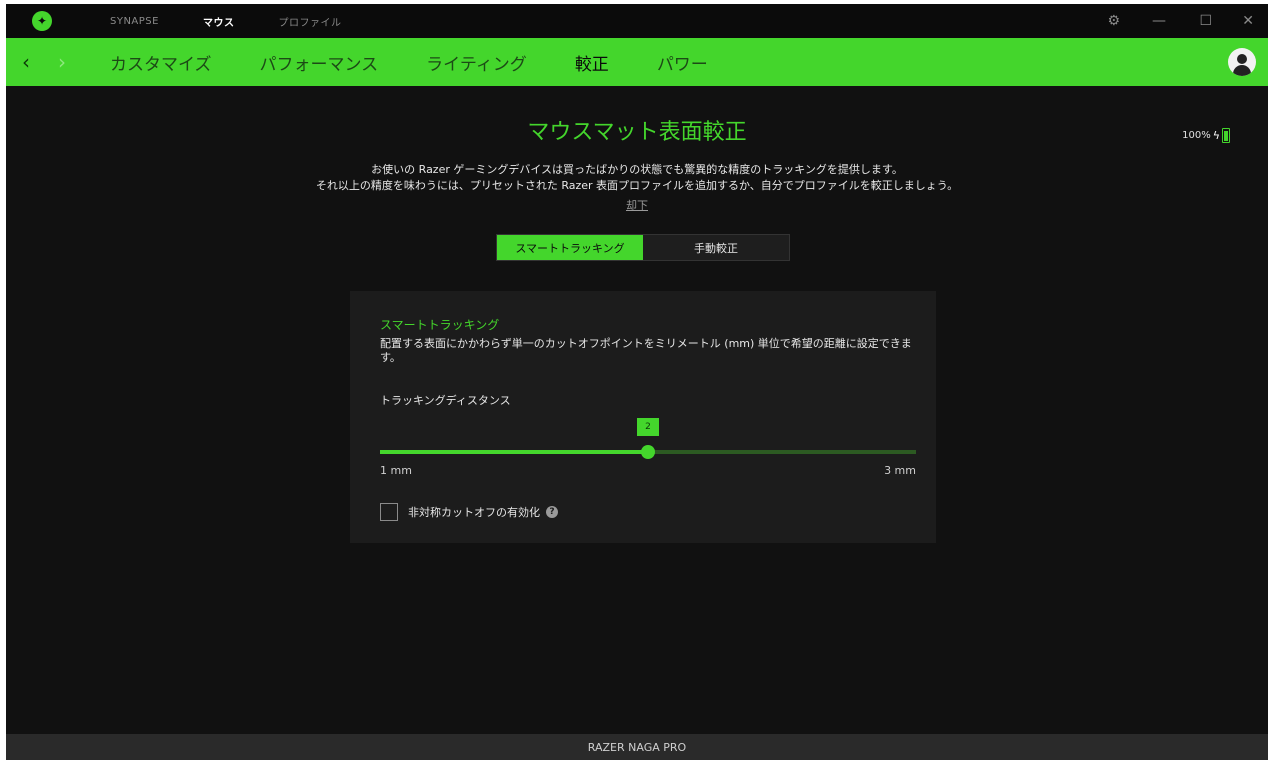 The width and height of the screenshot is (1274, 762). Describe the element at coordinates (26, 62) in the screenshot. I see `back-arrow-icon: ‹` at that location.